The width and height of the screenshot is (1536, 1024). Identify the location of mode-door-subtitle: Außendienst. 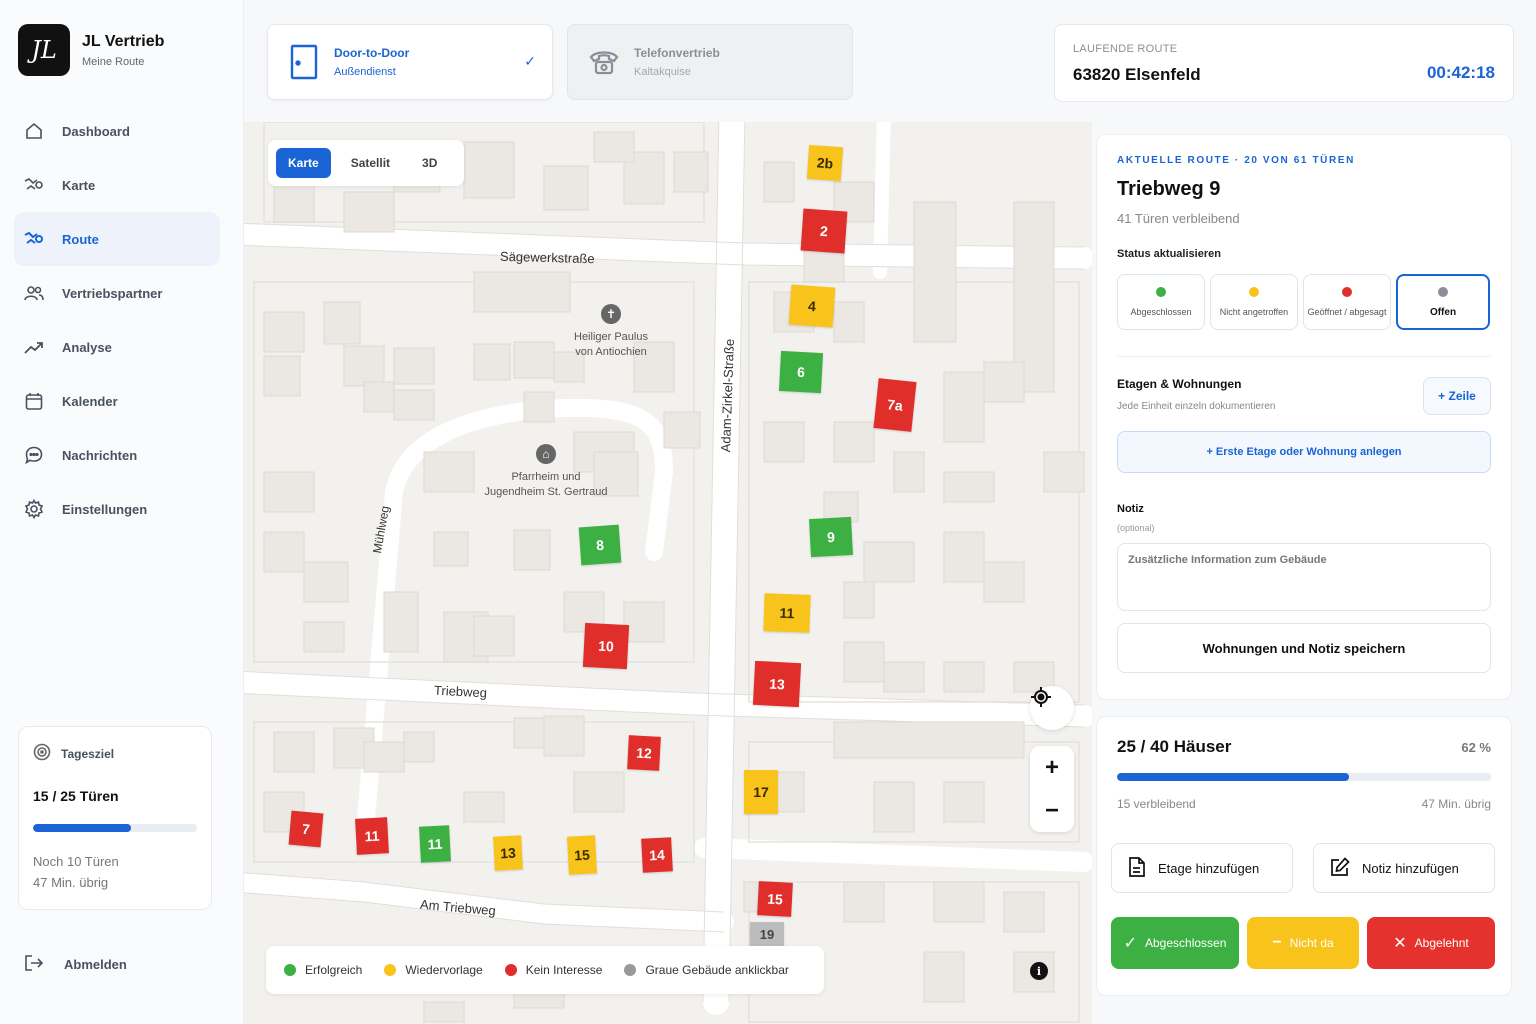
(365, 72).